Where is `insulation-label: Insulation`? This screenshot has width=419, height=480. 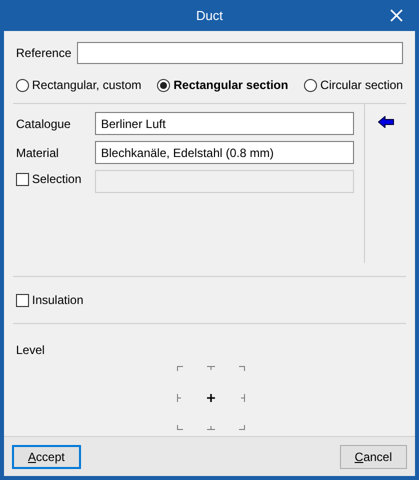
insulation-label: Insulation is located at coordinates (58, 300).